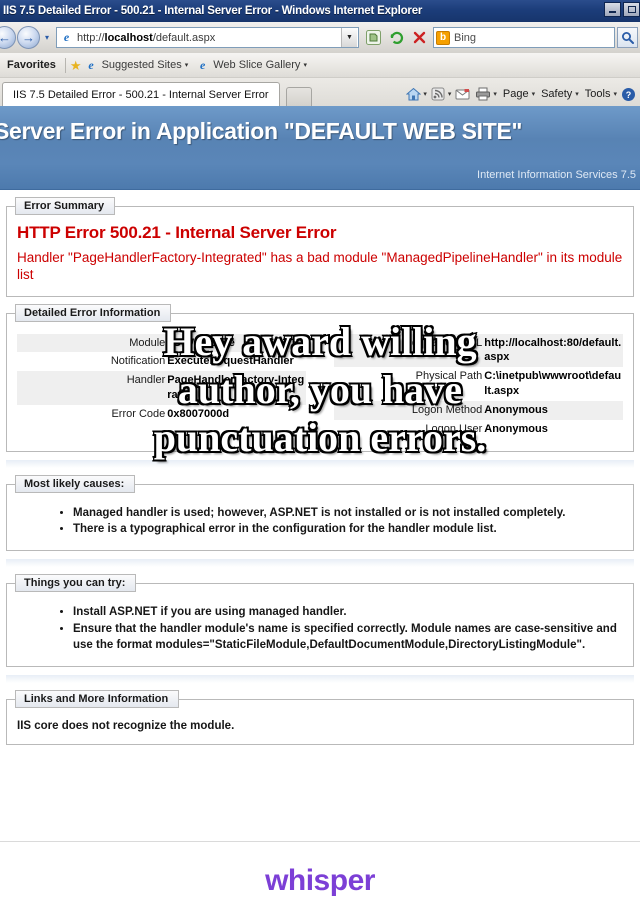  I want to click on whisper-brand: whisper, so click(320, 880).